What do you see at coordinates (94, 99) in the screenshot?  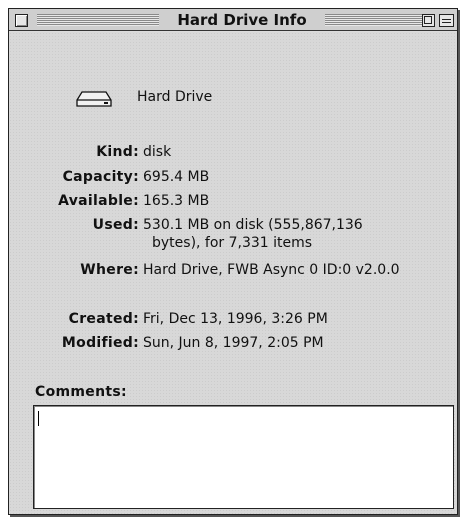 I see `hard-drive-icon` at bounding box center [94, 99].